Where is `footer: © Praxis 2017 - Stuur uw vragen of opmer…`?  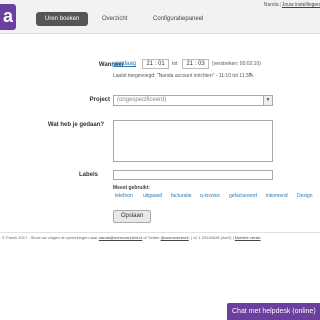
footer: © Praxis 2017 - Stuur uw vragen of opmer… is located at coordinates (131, 237).